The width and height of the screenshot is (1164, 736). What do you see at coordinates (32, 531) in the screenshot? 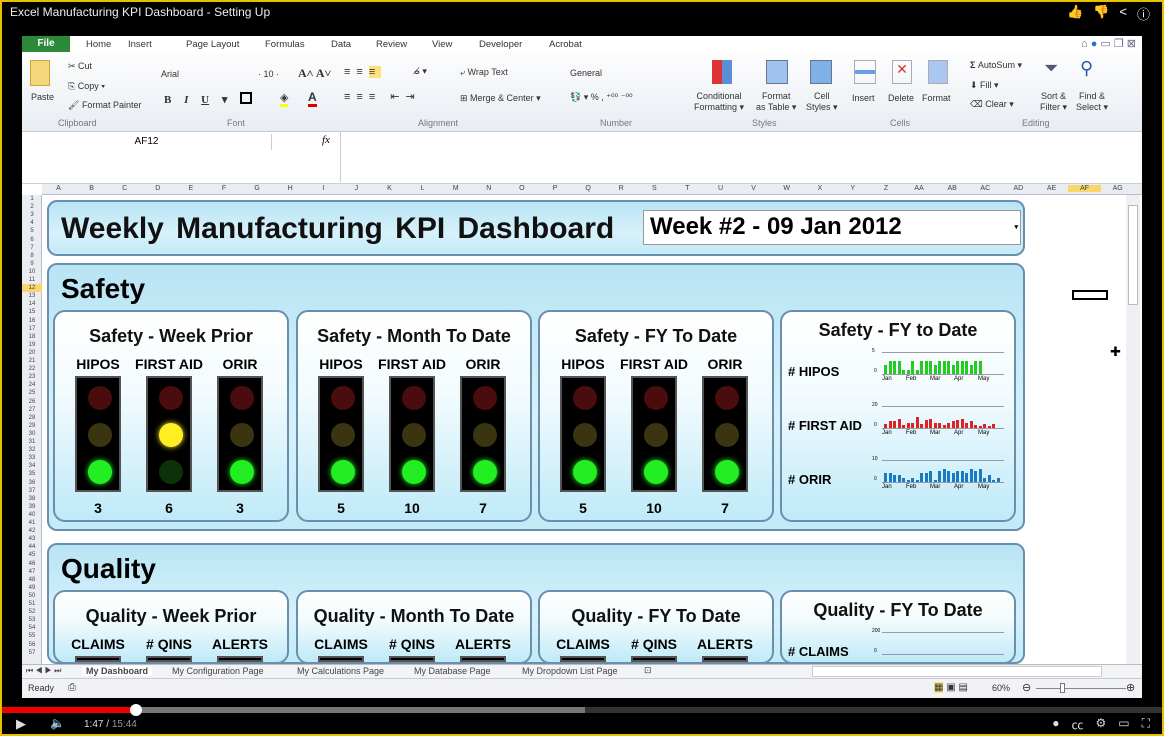
I see `row-header: 42` at bounding box center [32, 531].